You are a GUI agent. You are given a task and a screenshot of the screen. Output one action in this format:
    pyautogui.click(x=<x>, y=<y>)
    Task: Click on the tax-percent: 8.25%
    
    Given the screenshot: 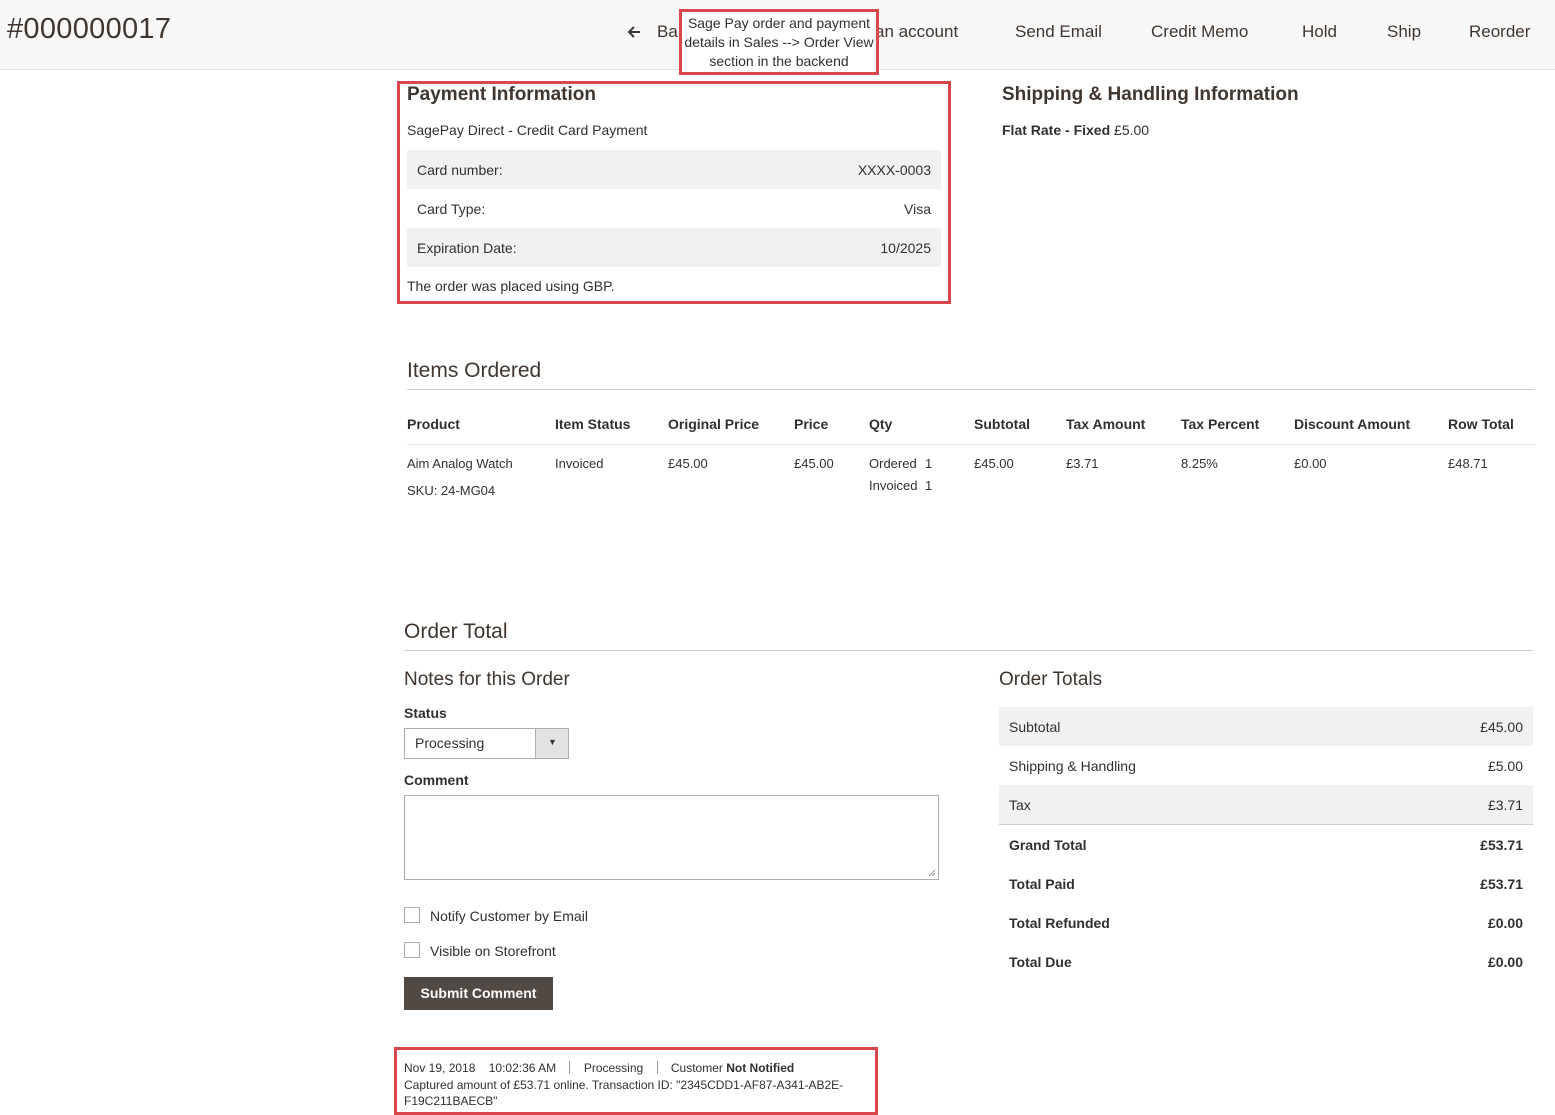 What is the action you would take?
    pyautogui.click(x=1199, y=463)
    